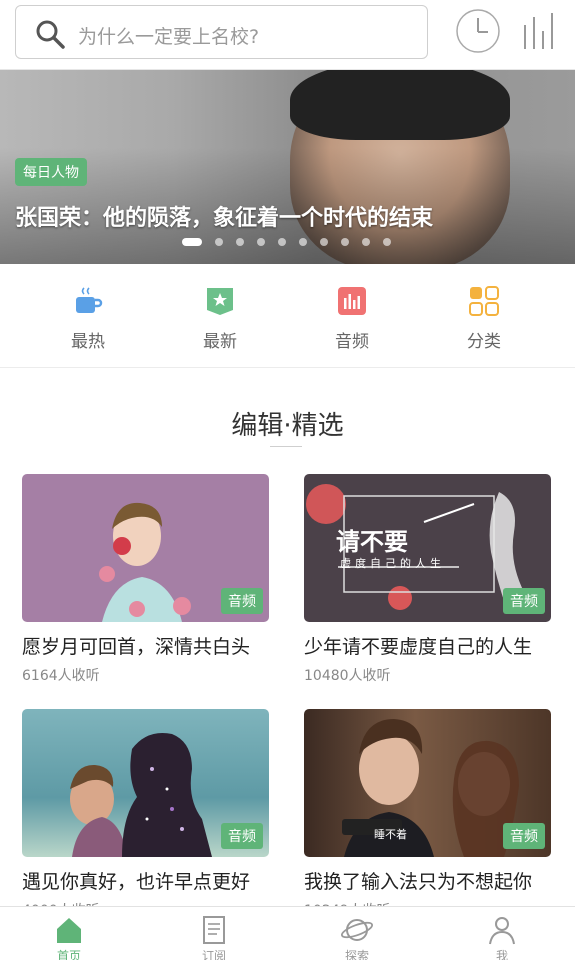 The image size is (575, 960). I want to click on nav-explore: 探索, so click(357, 937).